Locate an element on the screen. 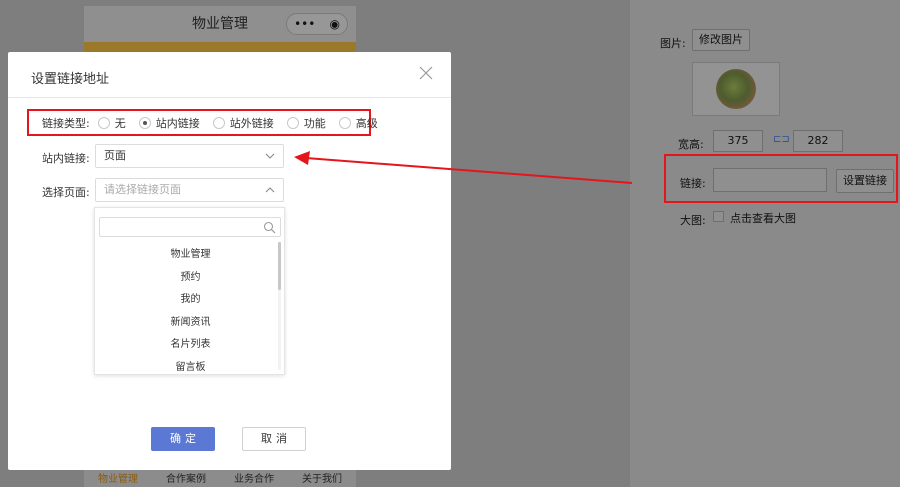 This screenshot has height=487, width=900. phone-title: 物业管理 is located at coordinates (220, 24).